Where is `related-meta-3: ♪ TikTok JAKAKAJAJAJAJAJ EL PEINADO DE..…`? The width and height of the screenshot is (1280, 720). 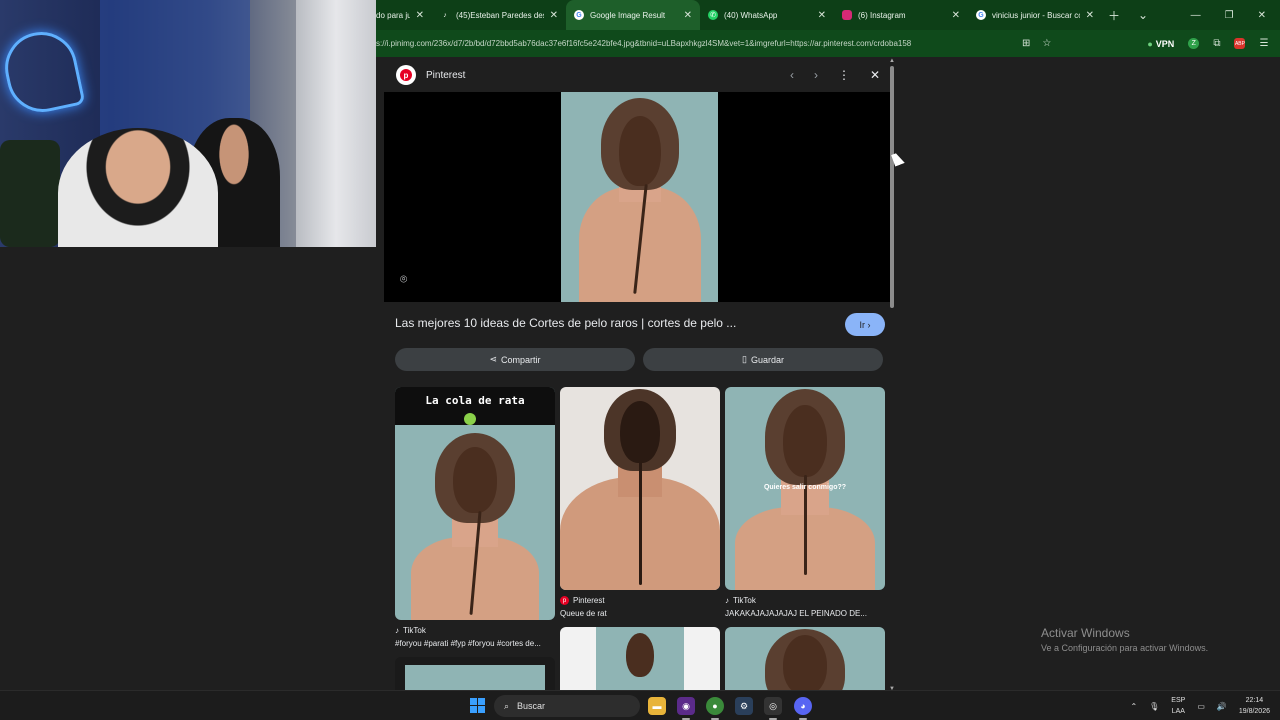
related-meta-3: ♪ TikTok JAKAKAJAJAJAJAJ EL PEINADO DE..… is located at coordinates (805, 607).